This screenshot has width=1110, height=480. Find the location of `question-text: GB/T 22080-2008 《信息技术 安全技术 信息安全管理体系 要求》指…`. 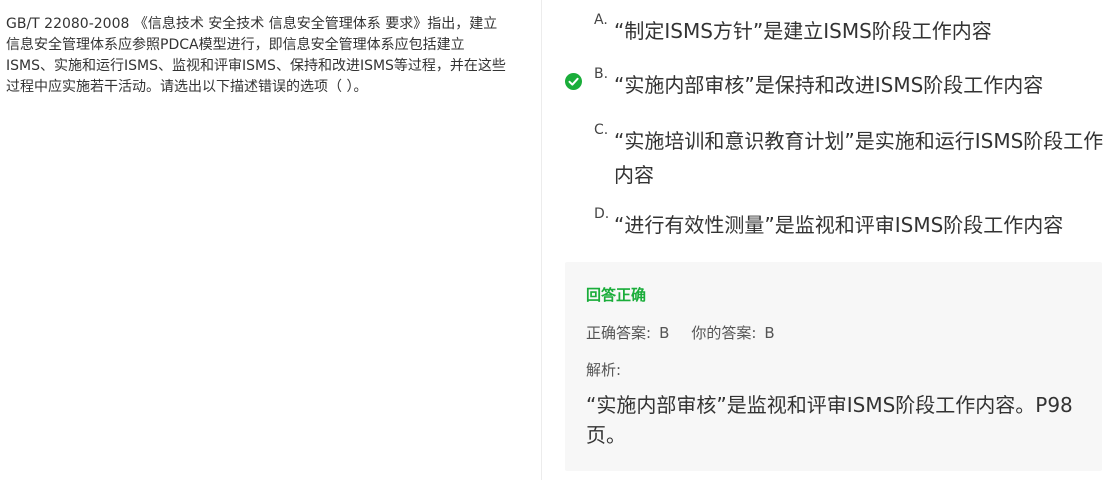

question-text: GB/T 22080-2008 《信息技术 安全技术 信息安全管理体系 要求》指… is located at coordinates (256, 55).